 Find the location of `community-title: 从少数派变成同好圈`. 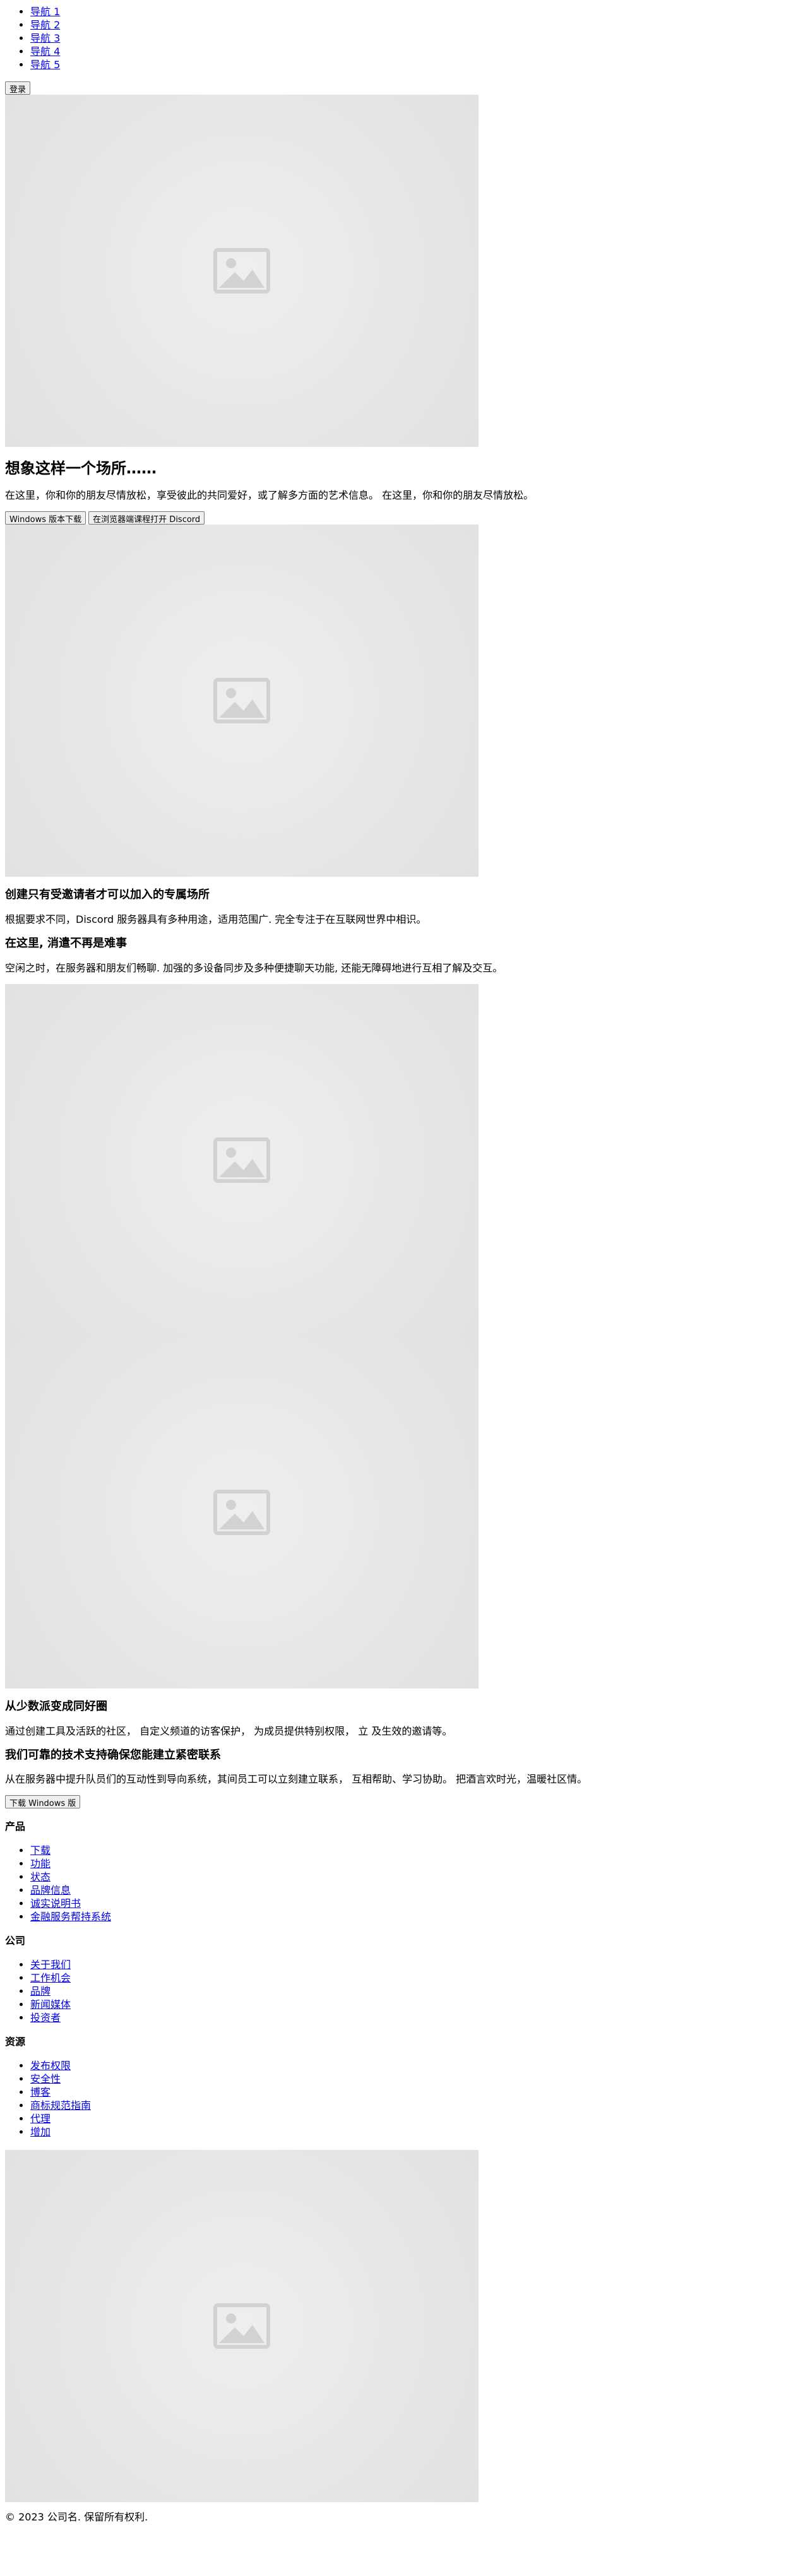

community-title: 从少数派变成同好圈 is located at coordinates (56, 1706).